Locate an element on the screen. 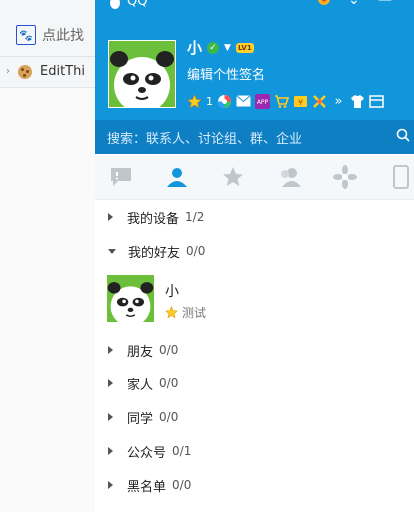 The width and height of the screenshot is (414, 512). person-icon is located at coordinates (177, 177).